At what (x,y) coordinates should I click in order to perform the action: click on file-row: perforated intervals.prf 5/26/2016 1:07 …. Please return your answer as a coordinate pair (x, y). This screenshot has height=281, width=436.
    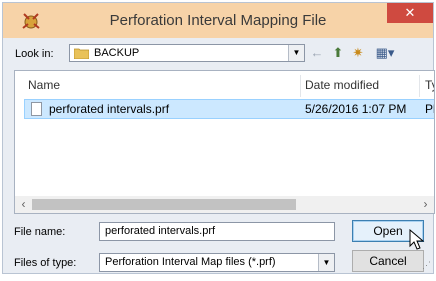
    Looking at the image, I should click on (229, 109).